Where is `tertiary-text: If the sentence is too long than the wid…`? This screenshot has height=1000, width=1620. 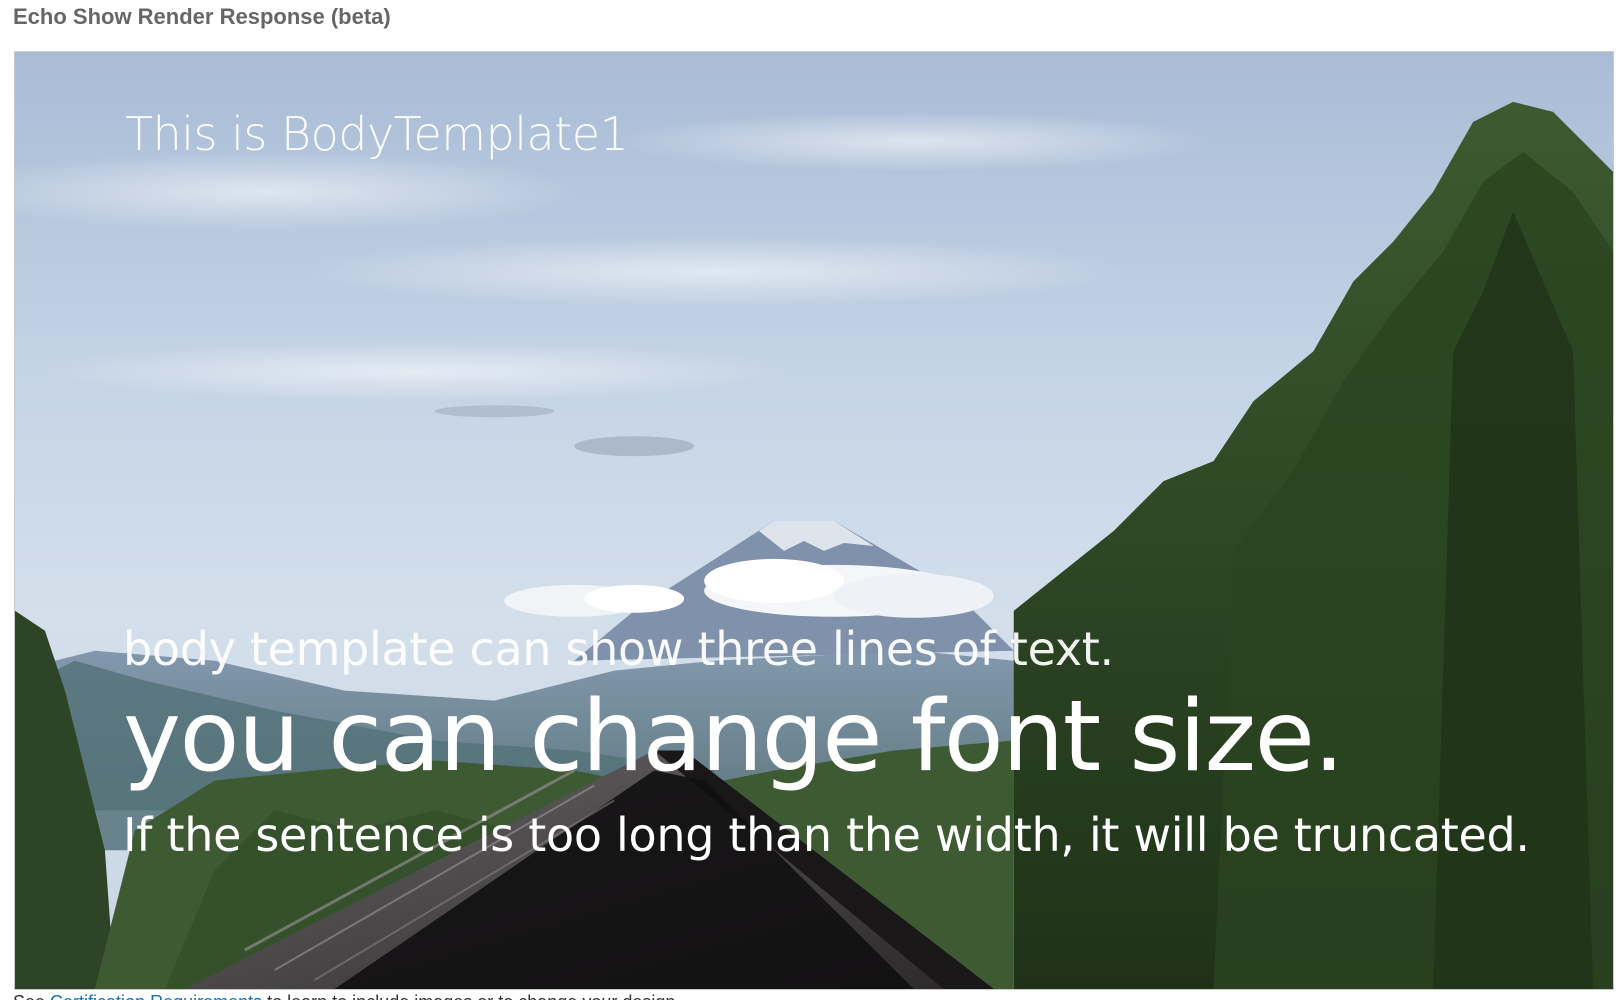 tertiary-text: If the sentence is too long than the wid… is located at coordinates (826, 835).